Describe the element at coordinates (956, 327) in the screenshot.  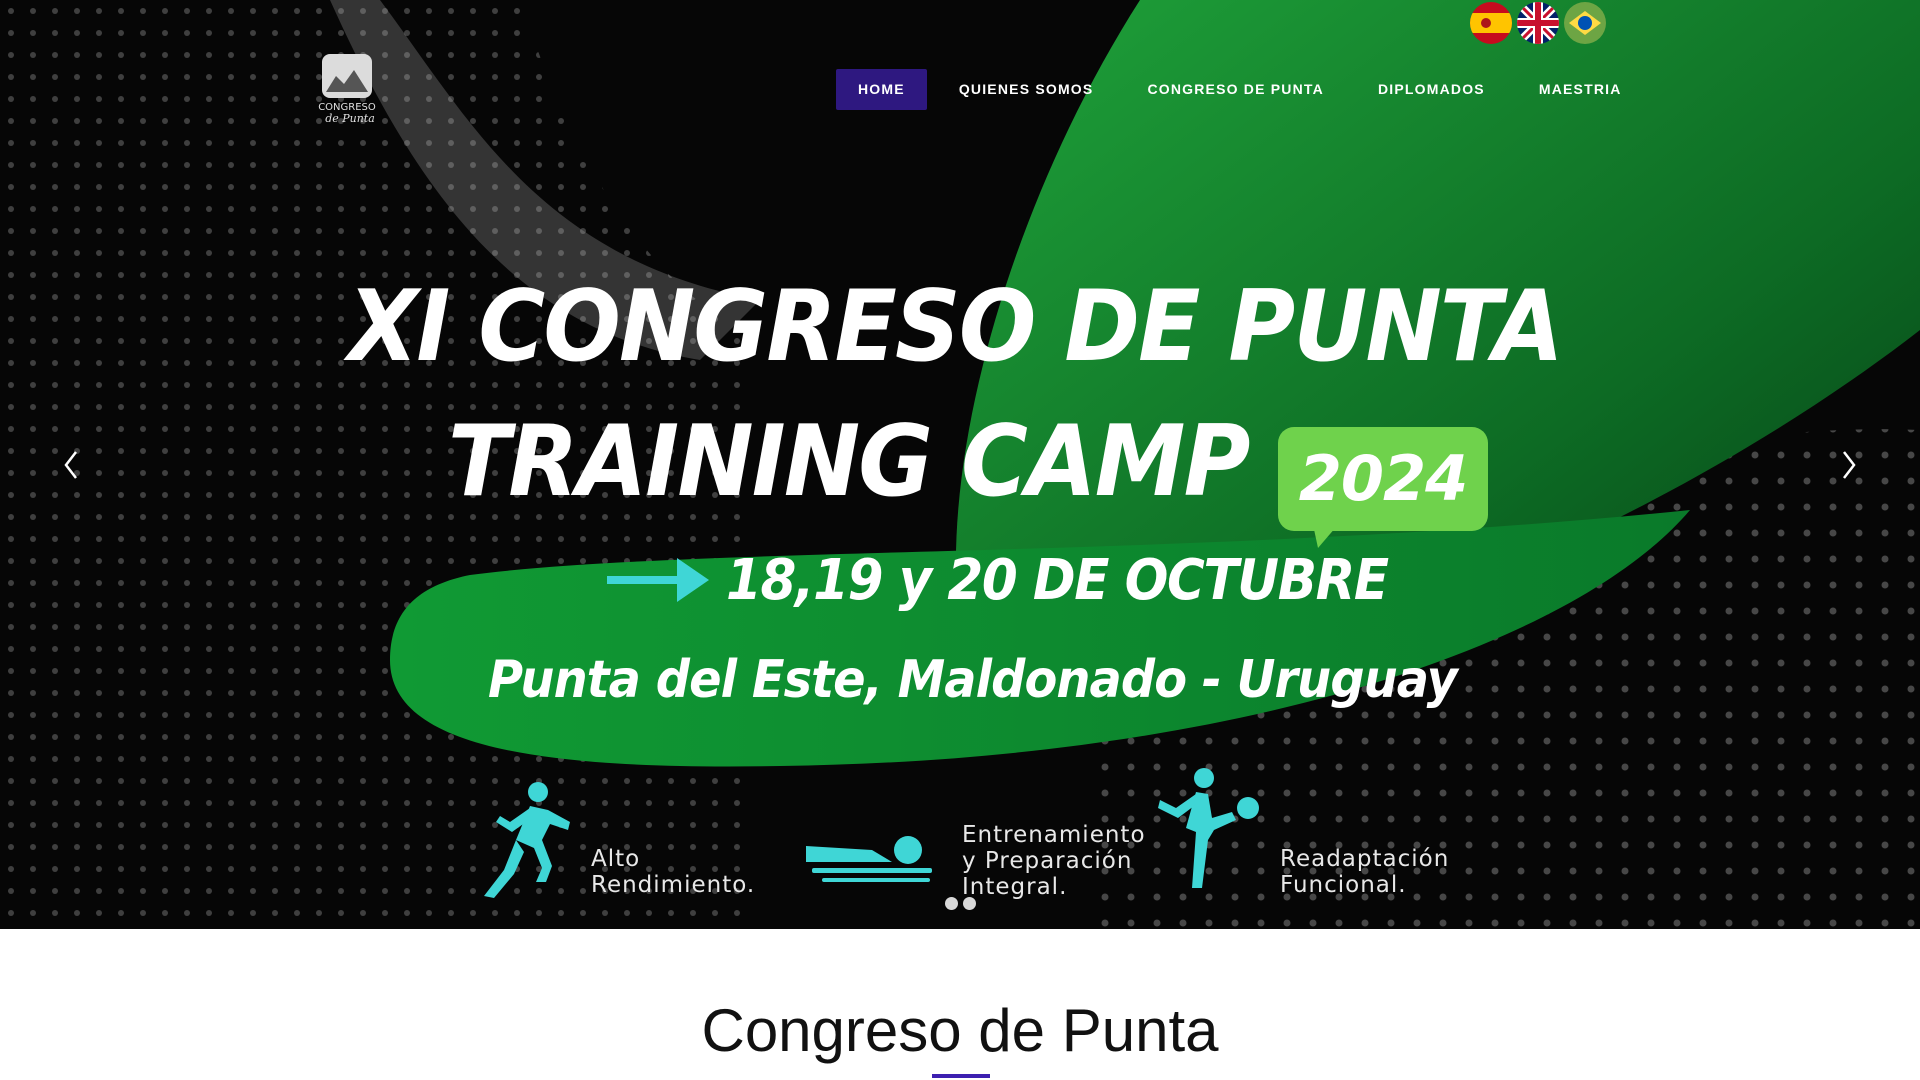
I see `hero-headline-line1: XI CONGRESO DE PUNTA` at that location.